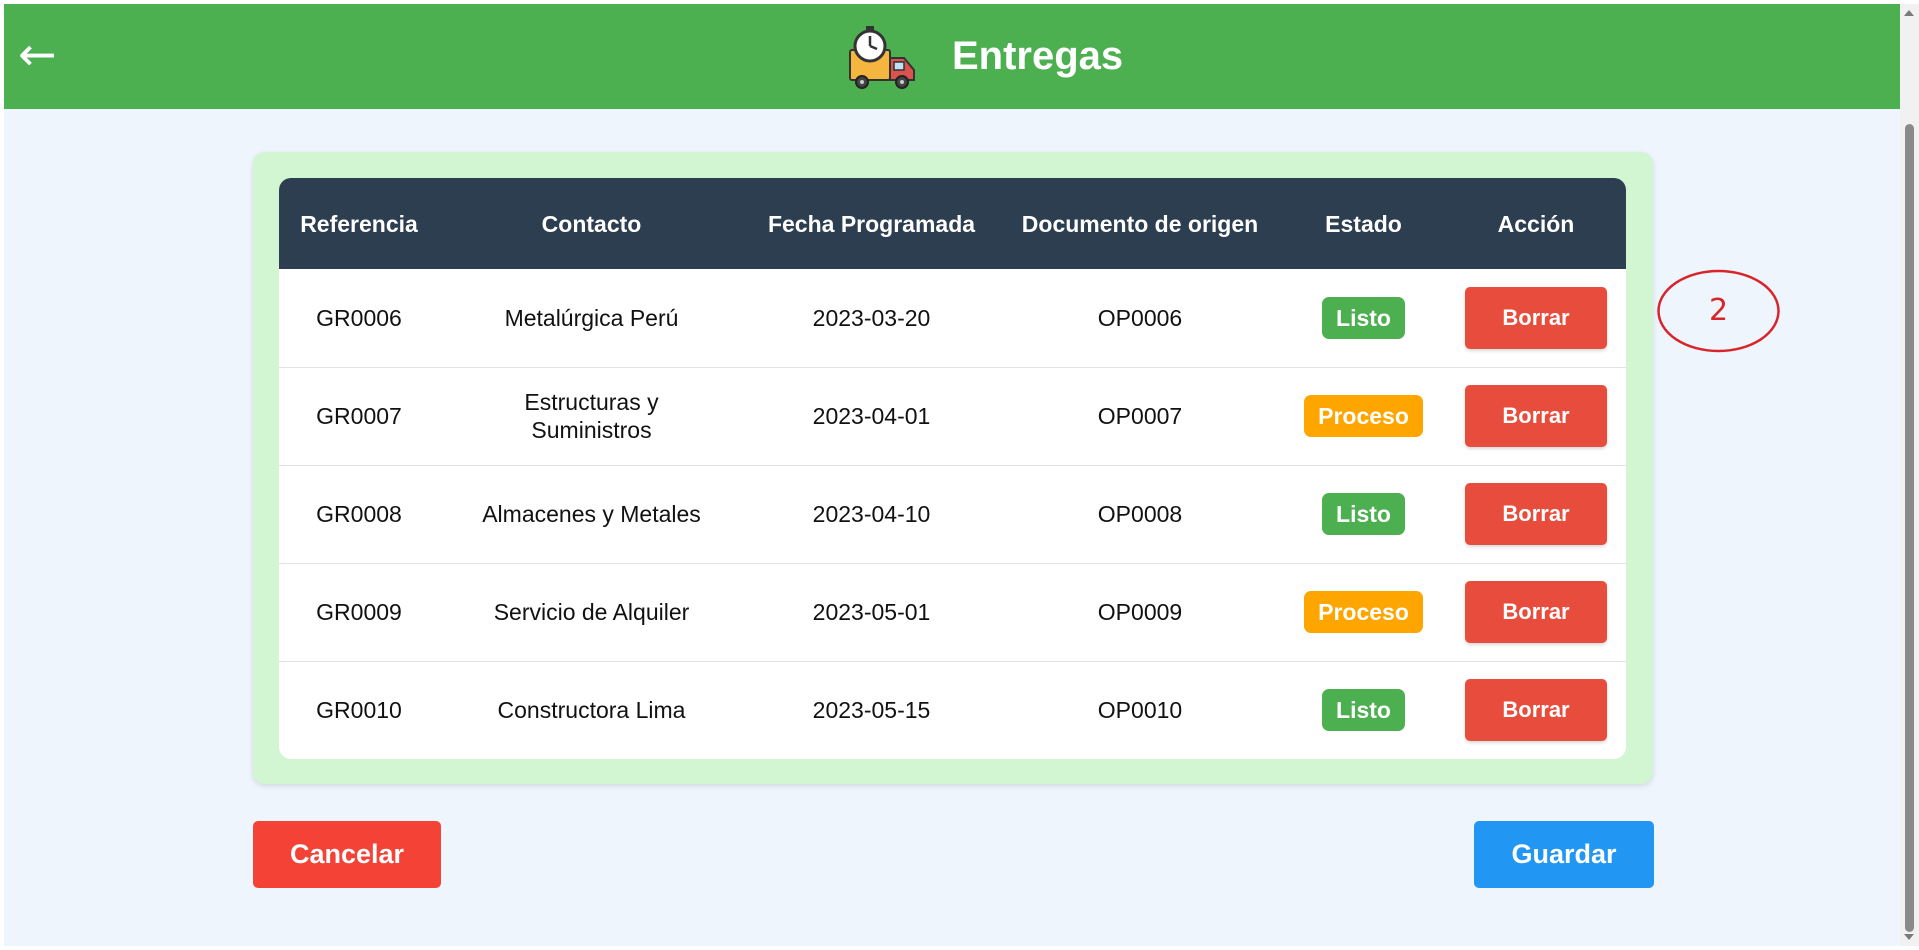 This screenshot has height=950, width=1919. I want to click on cell-contacto: Metalúrgica Perú, so click(591, 317).